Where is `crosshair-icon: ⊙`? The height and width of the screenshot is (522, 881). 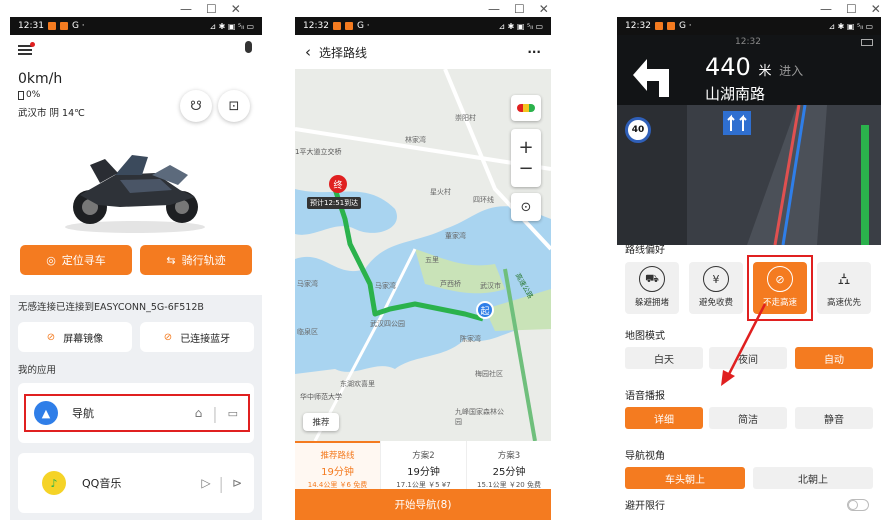
crosshair-icon: ⊙ is located at coordinates (526, 207).